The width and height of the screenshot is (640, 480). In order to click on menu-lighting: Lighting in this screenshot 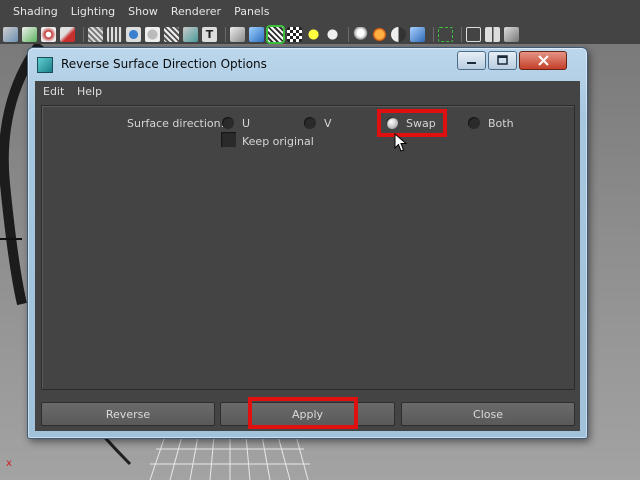, I will do `click(93, 12)`.